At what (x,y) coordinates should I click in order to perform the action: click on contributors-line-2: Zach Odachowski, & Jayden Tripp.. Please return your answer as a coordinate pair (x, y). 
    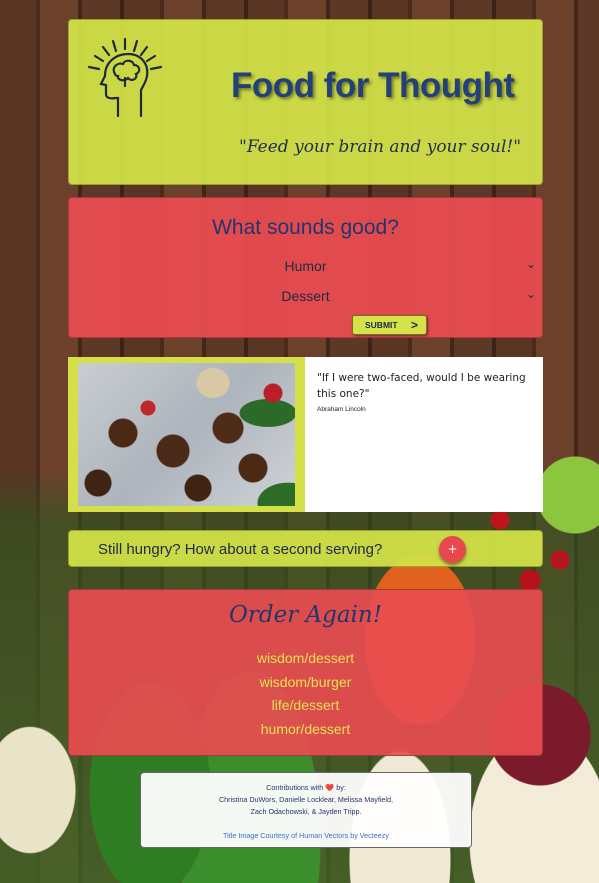
    Looking at the image, I should click on (306, 811).